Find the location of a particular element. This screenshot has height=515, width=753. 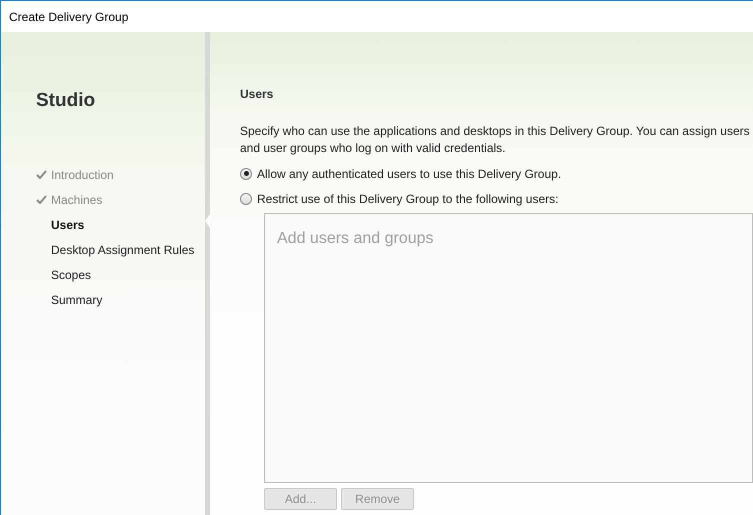

wizard-step: Scopes is located at coordinates (71, 275).